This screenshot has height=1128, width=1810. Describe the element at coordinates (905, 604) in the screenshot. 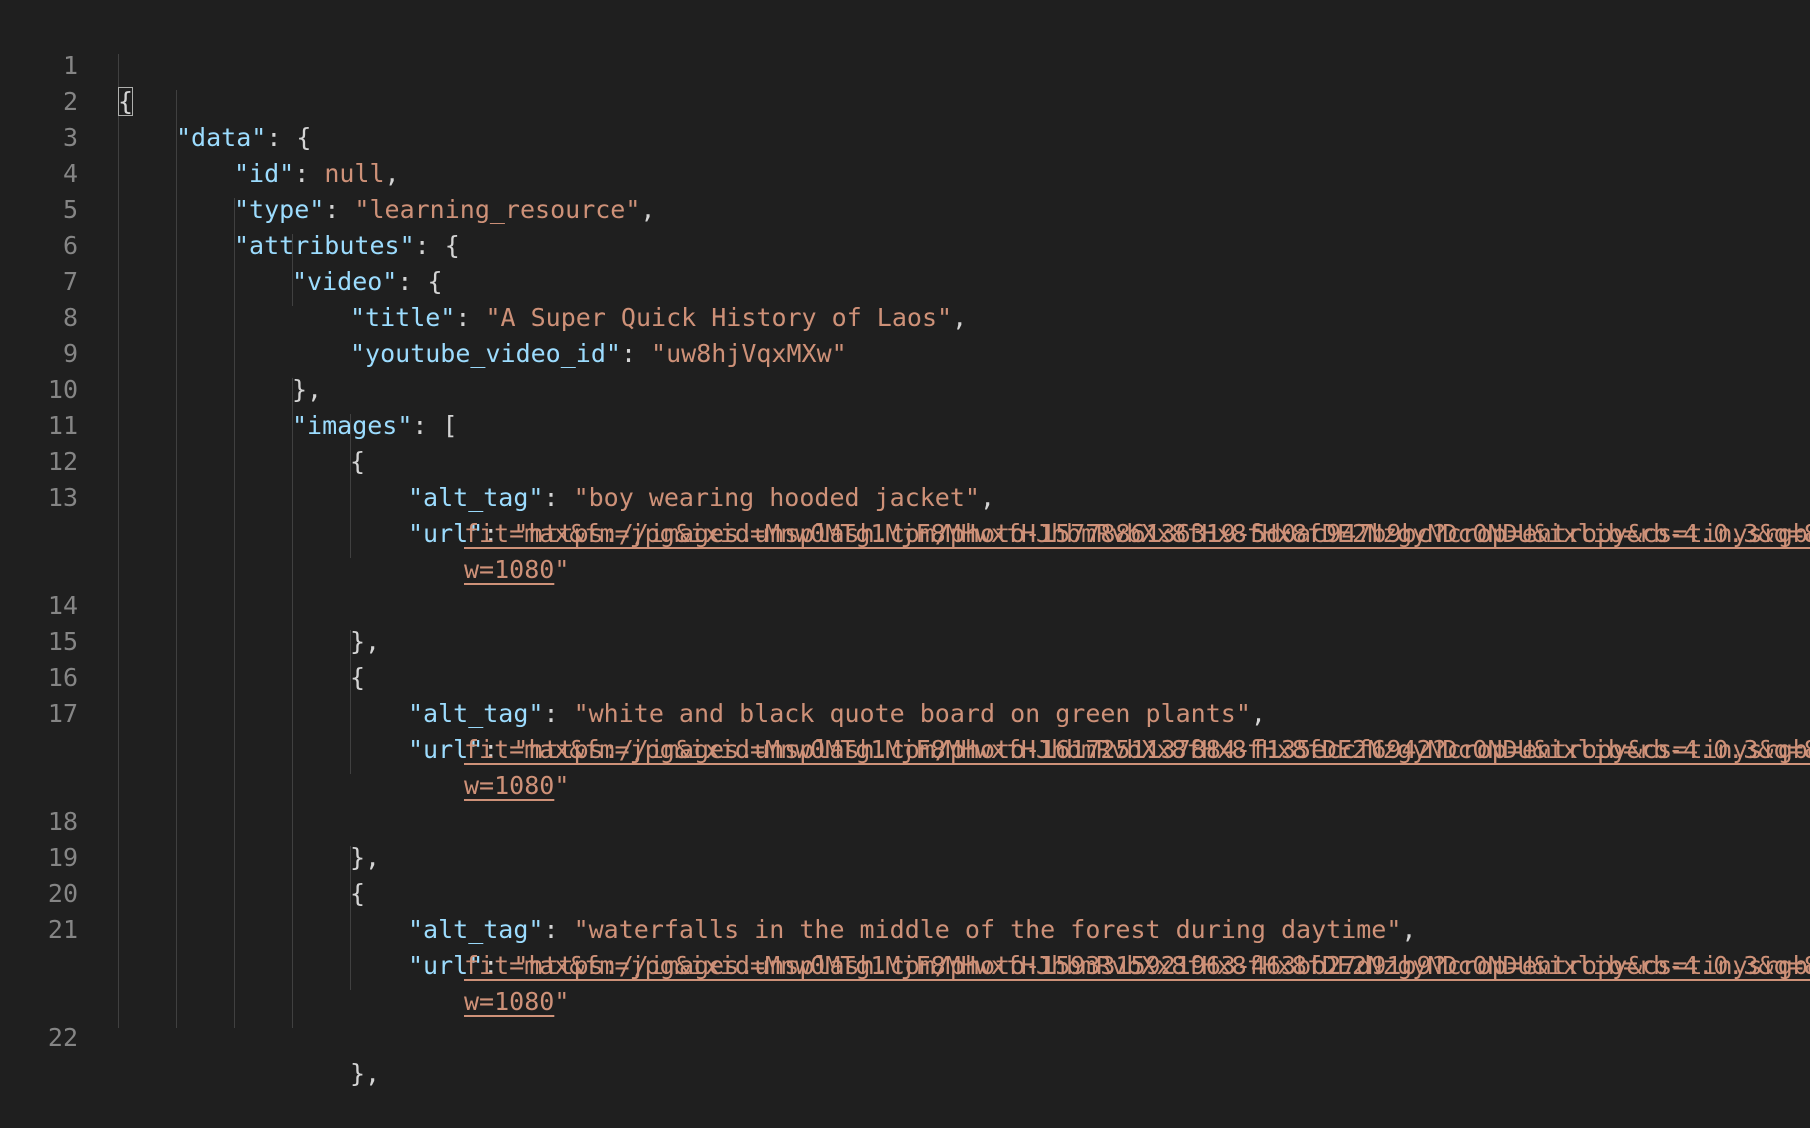

I see `code-line: 14 },` at that location.